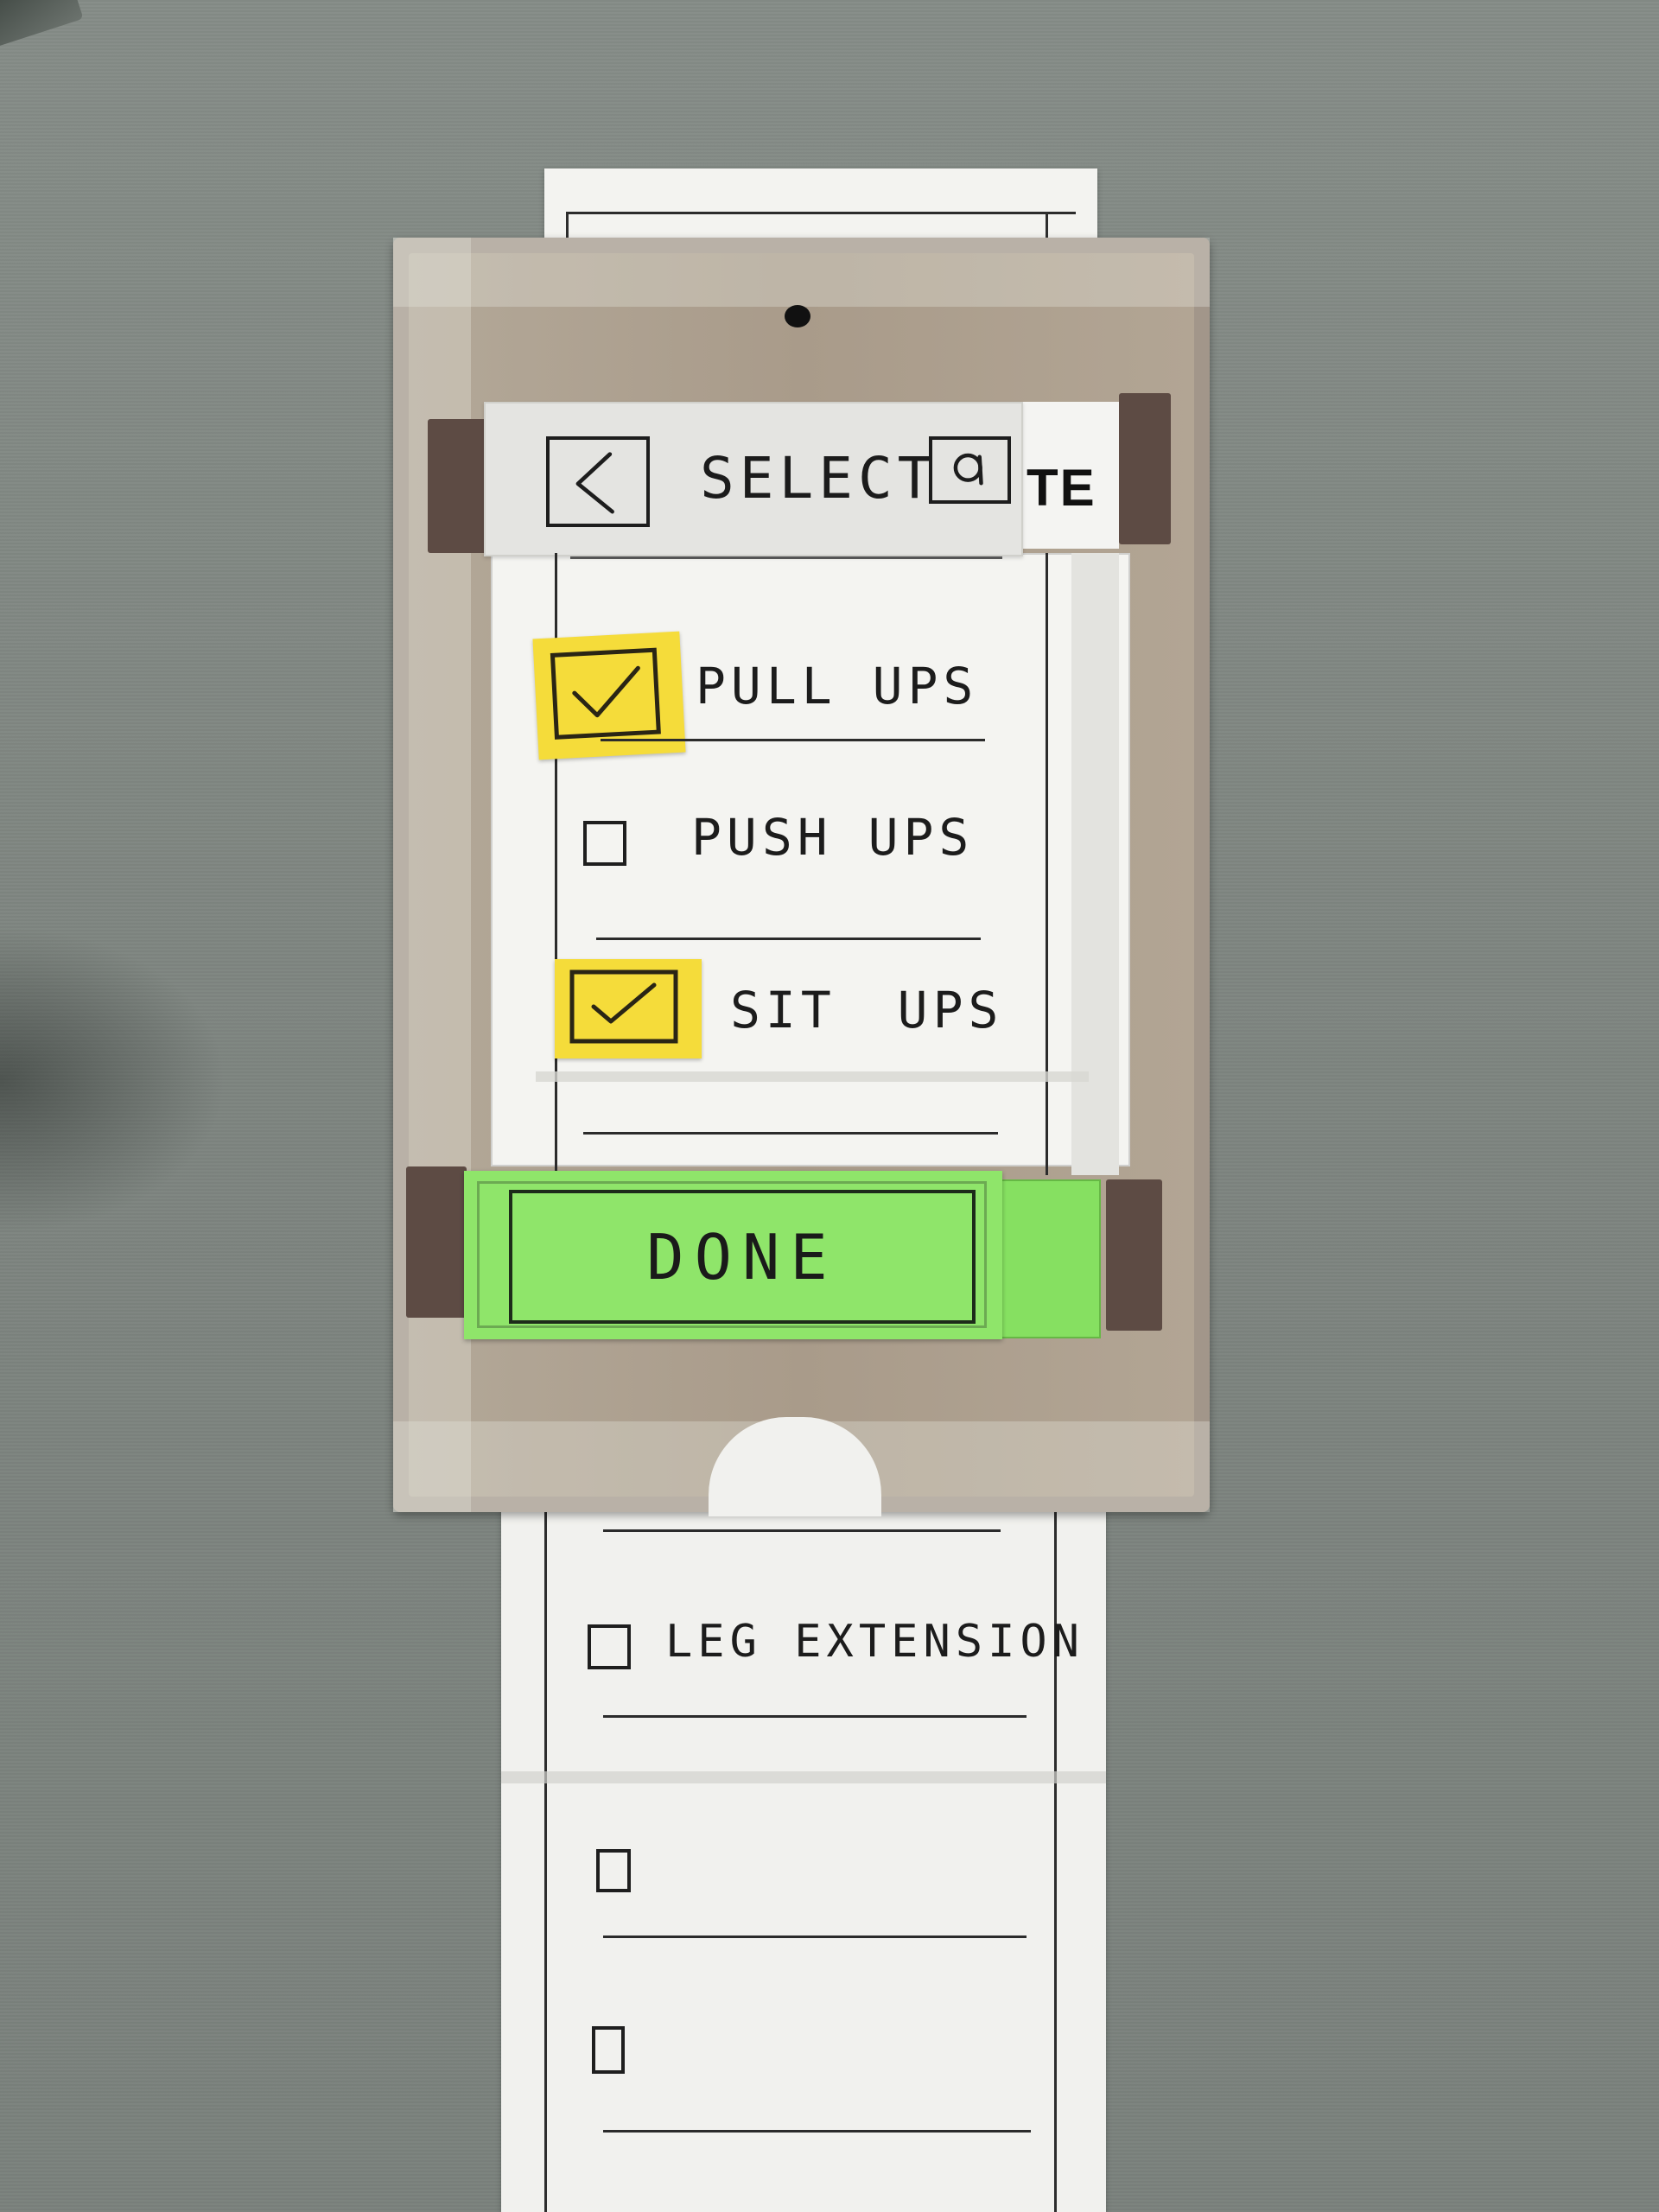 The image size is (1659, 2212). I want to click on search-button, so click(970, 470).